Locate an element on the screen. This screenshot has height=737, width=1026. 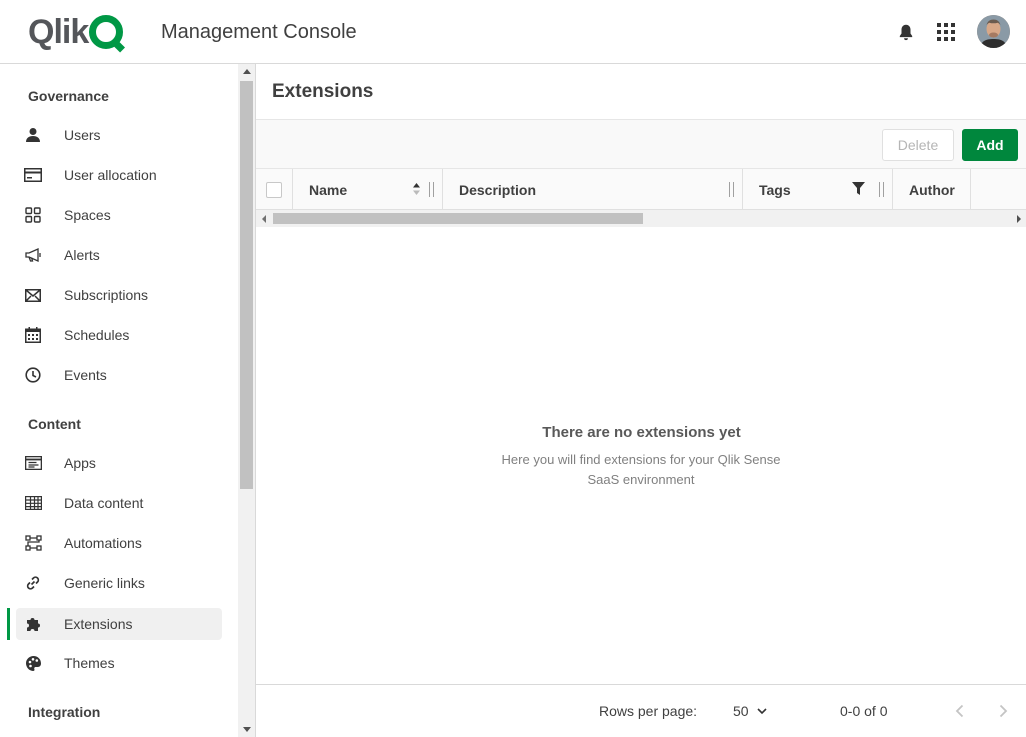
sidebar-item-schedules: Schedules is located at coordinates (119, 335).